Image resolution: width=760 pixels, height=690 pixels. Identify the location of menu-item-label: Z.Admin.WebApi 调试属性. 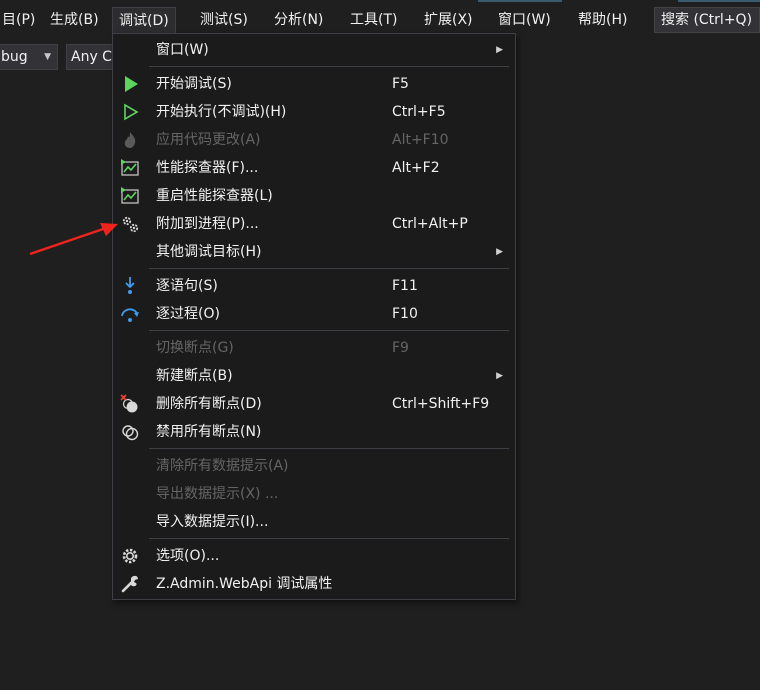
(244, 584).